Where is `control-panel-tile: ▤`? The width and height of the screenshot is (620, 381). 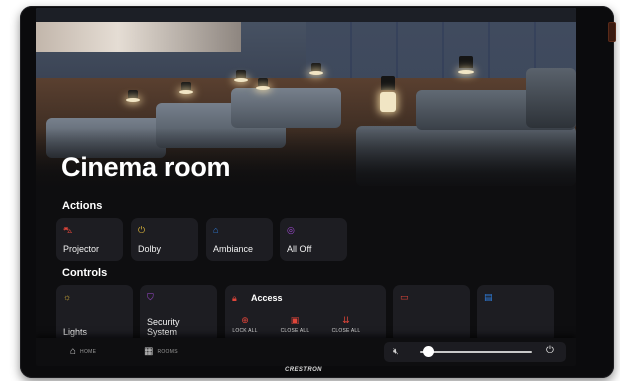 control-panel-tile: ▤ is located at coordinates (515, 314).